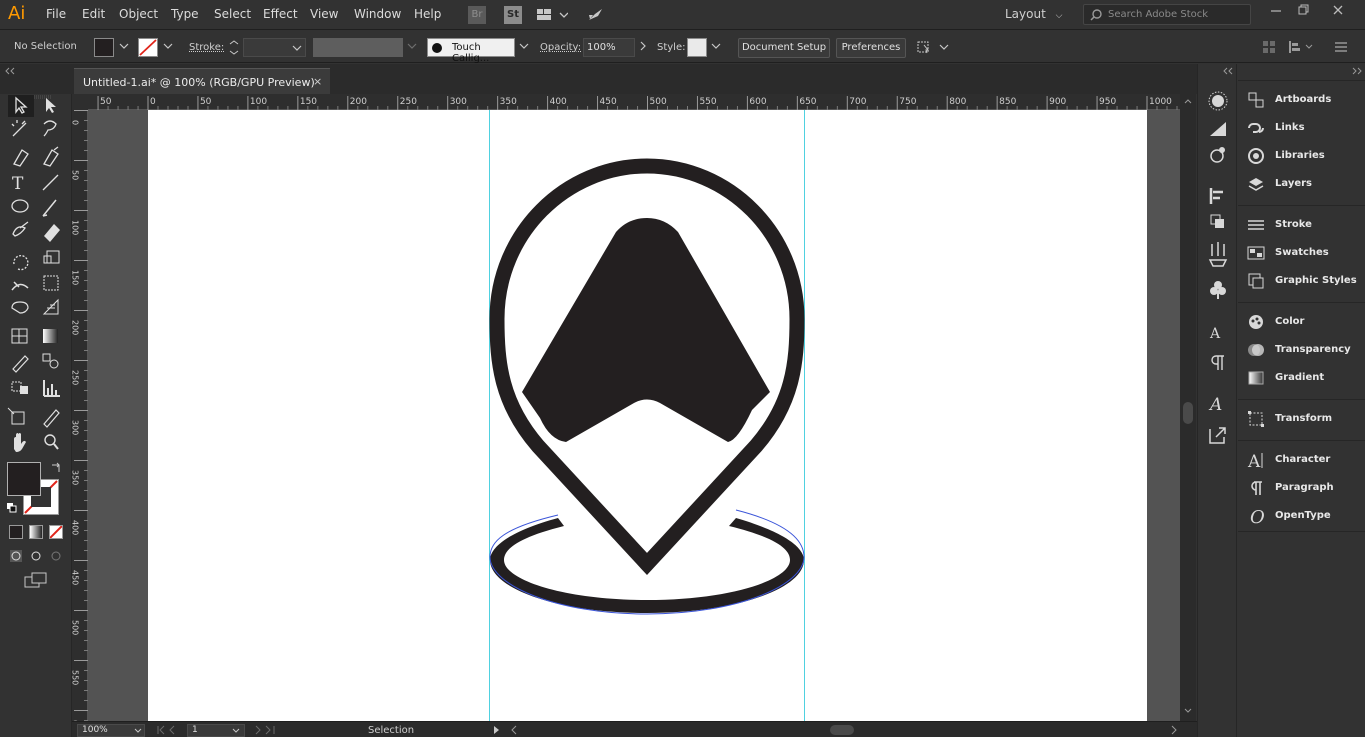 The height and width of the screenshot is (737, 1365). I want to click on hand-tool, so click(21, 442).